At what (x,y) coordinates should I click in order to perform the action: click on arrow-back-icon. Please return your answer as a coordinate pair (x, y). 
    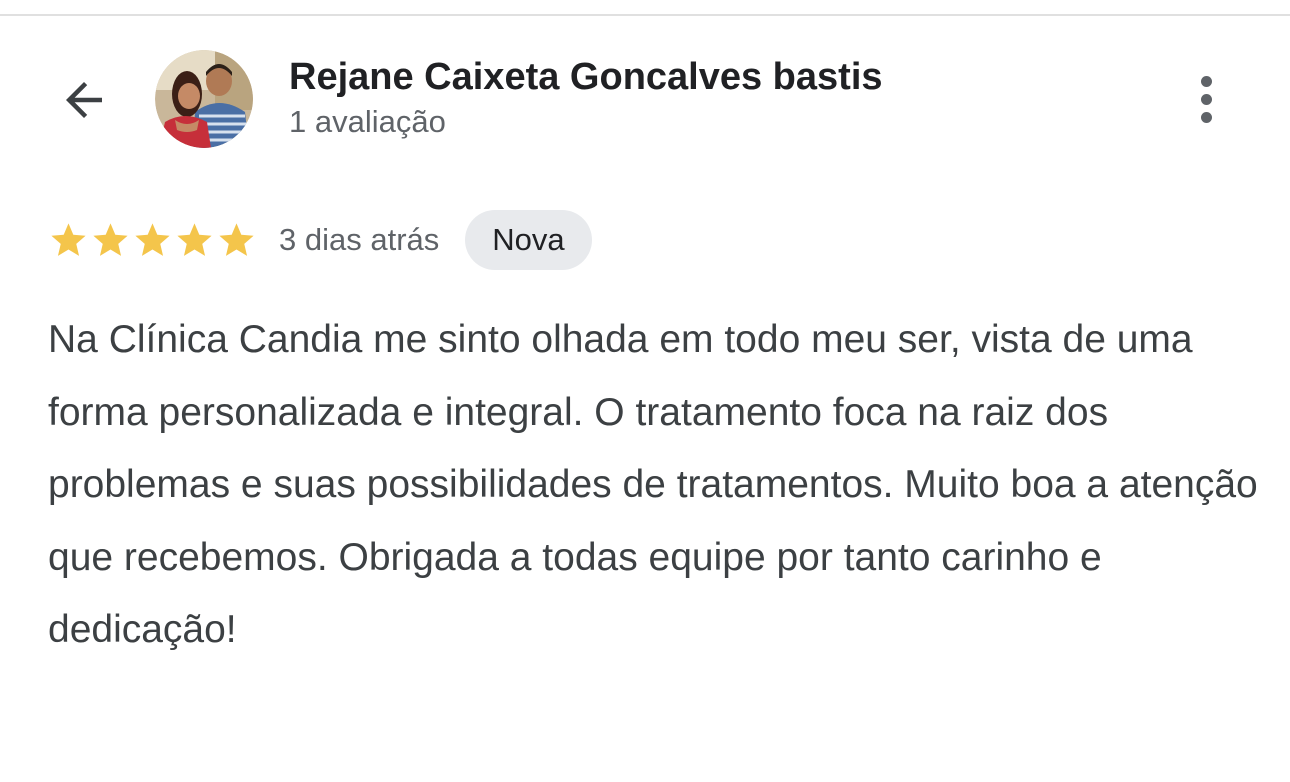
    Looking at the image, I should click on (84, 100).